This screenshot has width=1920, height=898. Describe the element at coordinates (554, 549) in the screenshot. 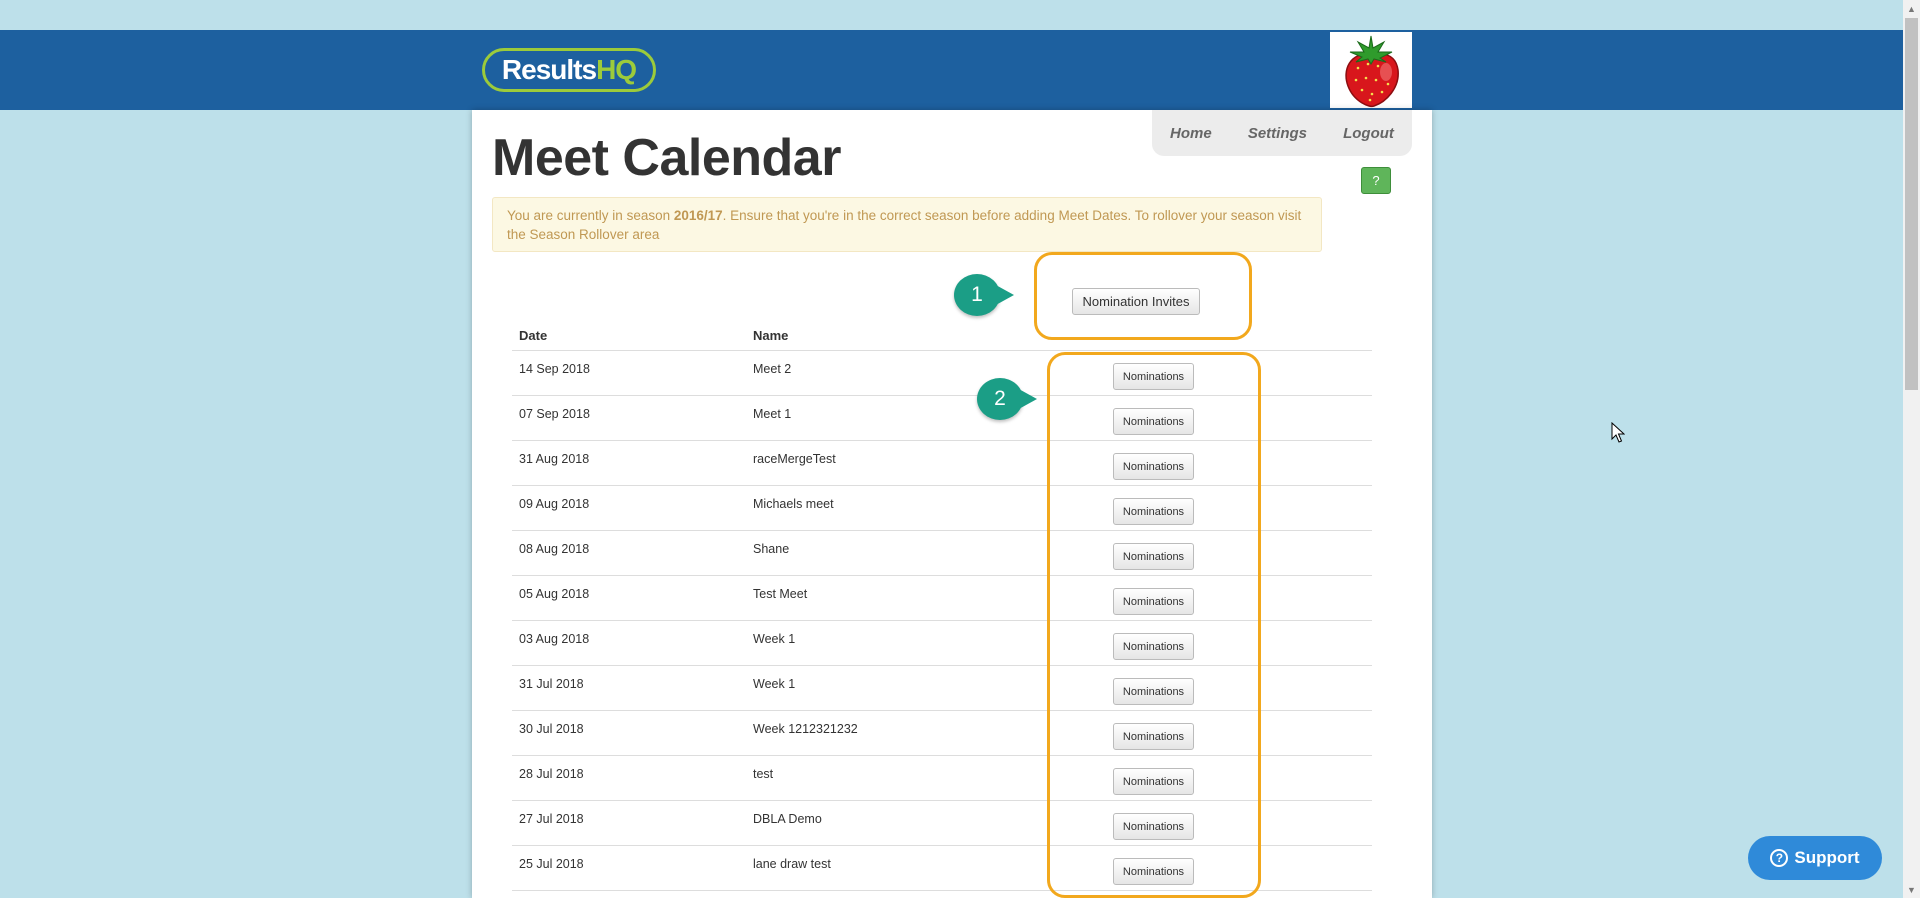

I see `meet-date-cell: 08 Aug 2018` at that location.